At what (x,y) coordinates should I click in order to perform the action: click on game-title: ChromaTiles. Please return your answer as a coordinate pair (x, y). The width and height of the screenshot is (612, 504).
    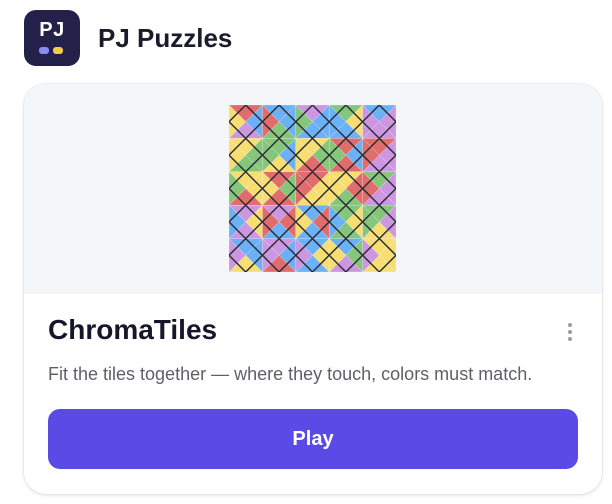
    Looking at the image, I should click on (133, 329).